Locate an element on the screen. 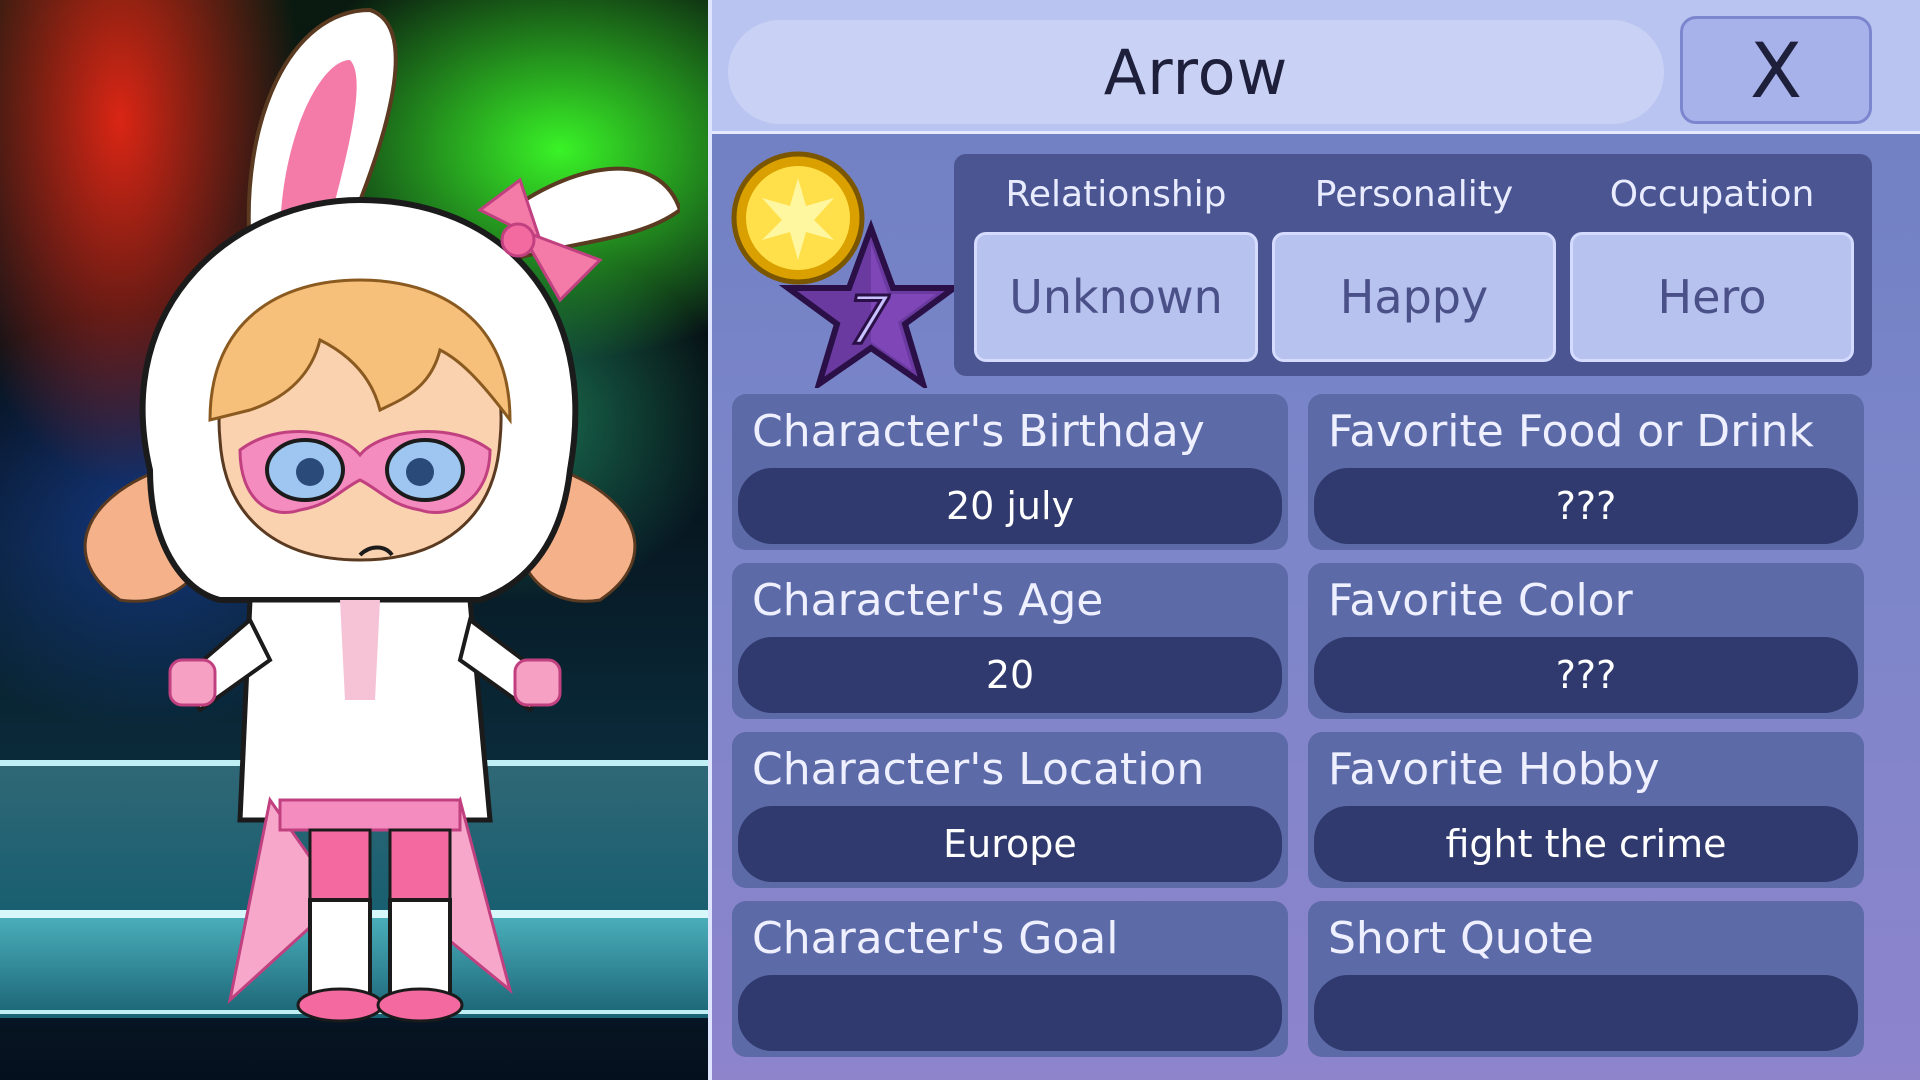 This screenshot has height=1080, width=1920. trait-personality: Personality Happy is located at coordinates (1414, 265).